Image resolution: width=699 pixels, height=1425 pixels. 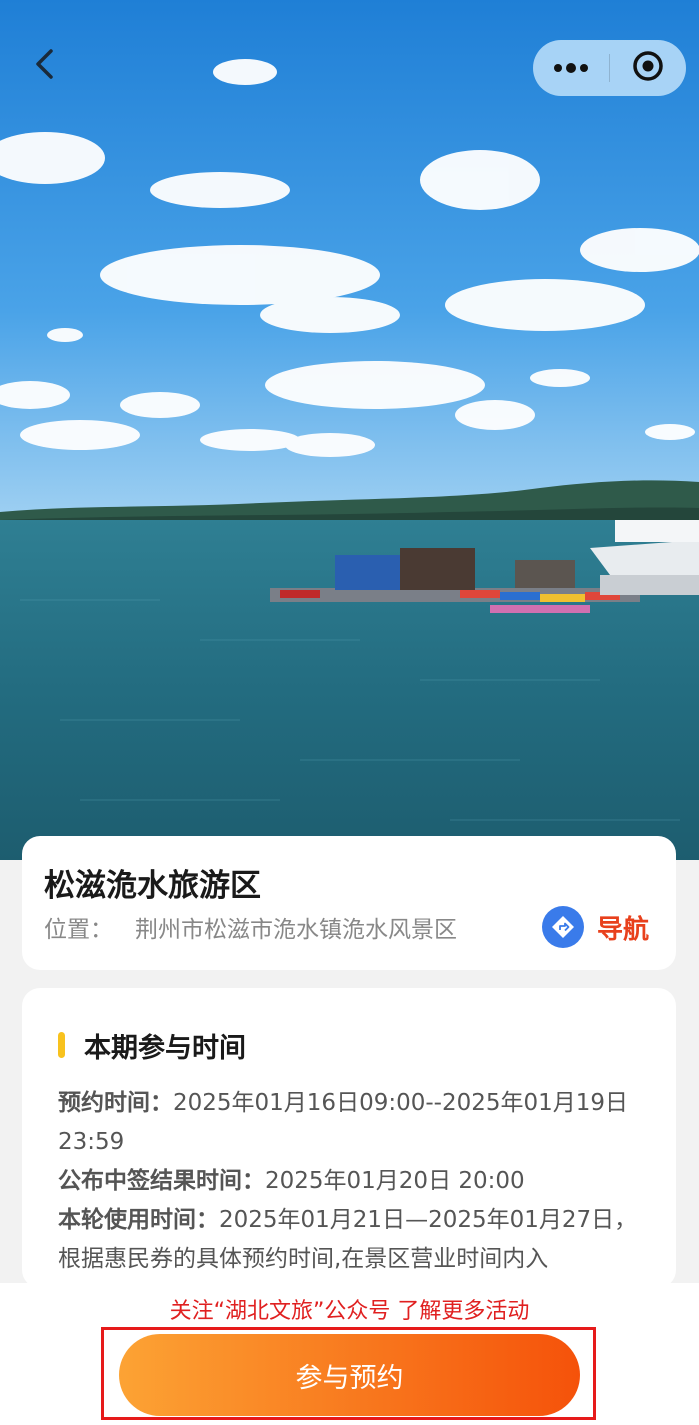 I want to click on chevron-left-icon, so click(x=44, y=66).